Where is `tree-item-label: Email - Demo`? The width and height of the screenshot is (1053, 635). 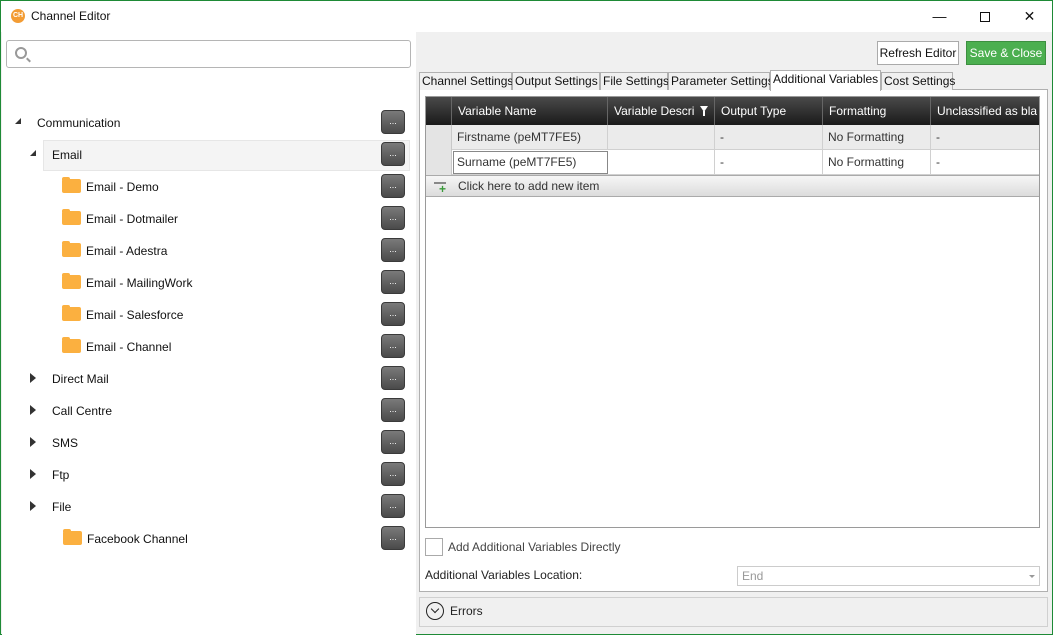 tree-item-label: Email - Demo is located at coordinates (122, 187).